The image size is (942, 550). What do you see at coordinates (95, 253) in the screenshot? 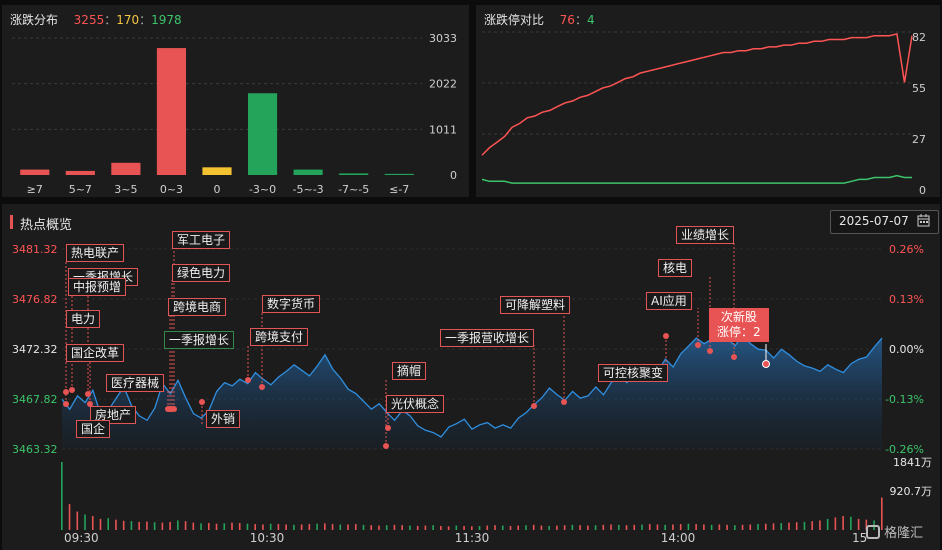
I see `hot-tag-0: 热电联产` at bounding box center [95, 253].